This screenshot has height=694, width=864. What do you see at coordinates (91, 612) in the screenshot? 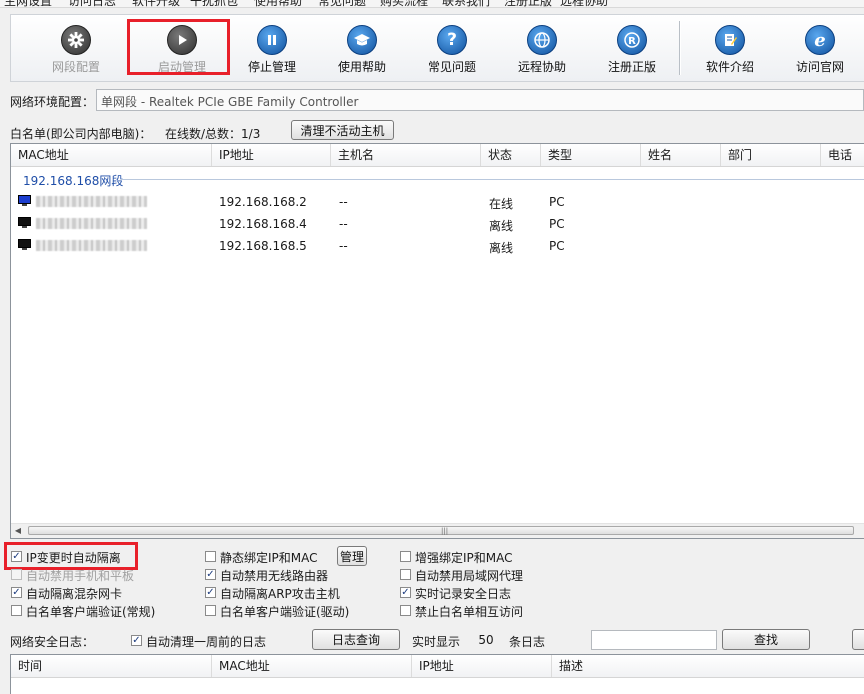
I see `option-label: 白名单客户端验证(常规)` at bounding box center [91, 612].